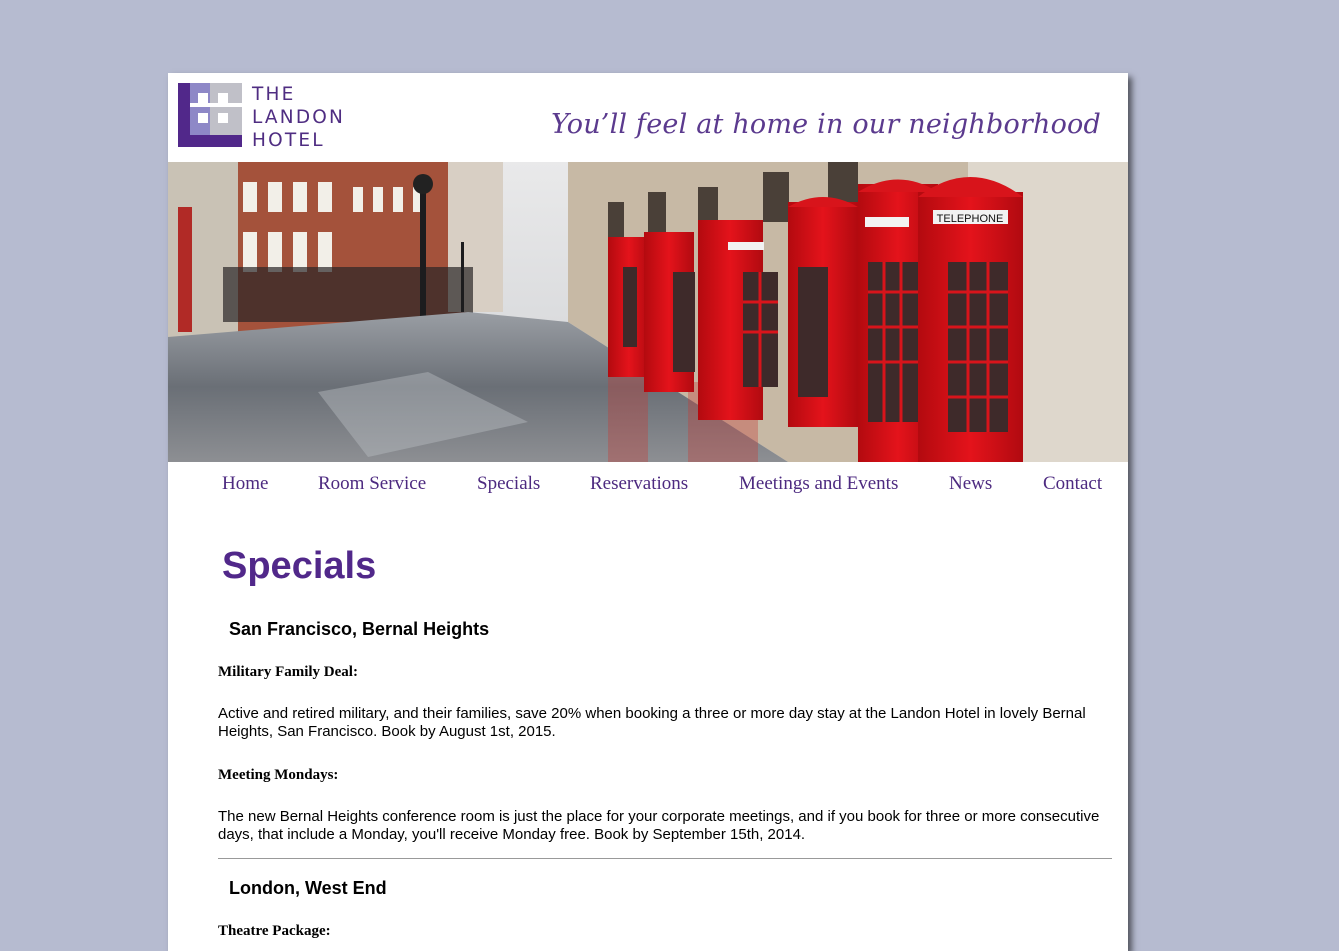 Image resolution: width=1339 pixels, height=951 pixels. I want to click on nav-home: Home, so click(245, 484).